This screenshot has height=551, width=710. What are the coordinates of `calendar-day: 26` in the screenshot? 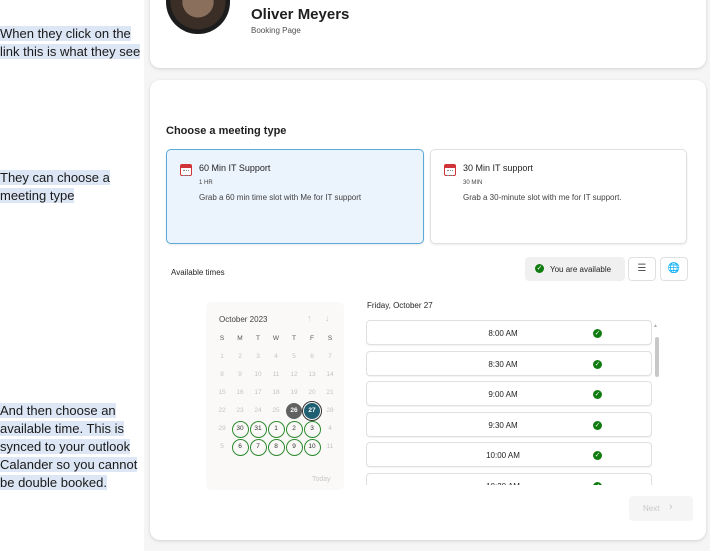 It's located at (294, 411).